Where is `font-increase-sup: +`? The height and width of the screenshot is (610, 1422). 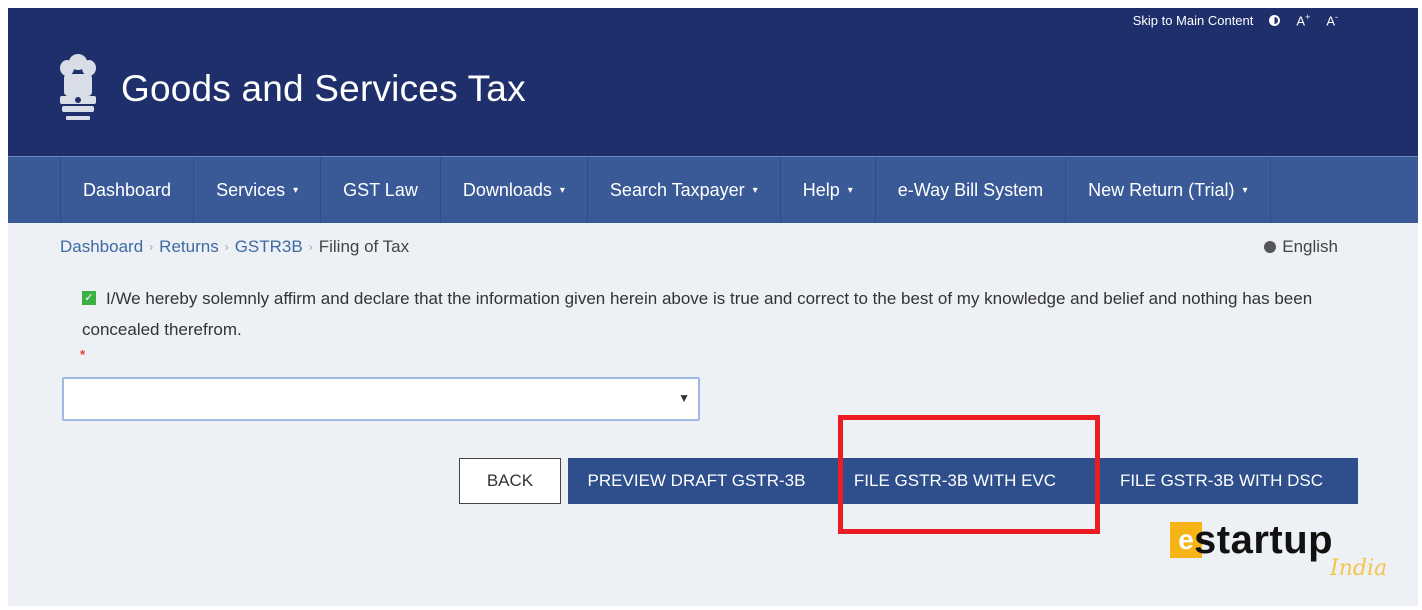 font-increase-sup: + is located at coordinates (1308, 16).